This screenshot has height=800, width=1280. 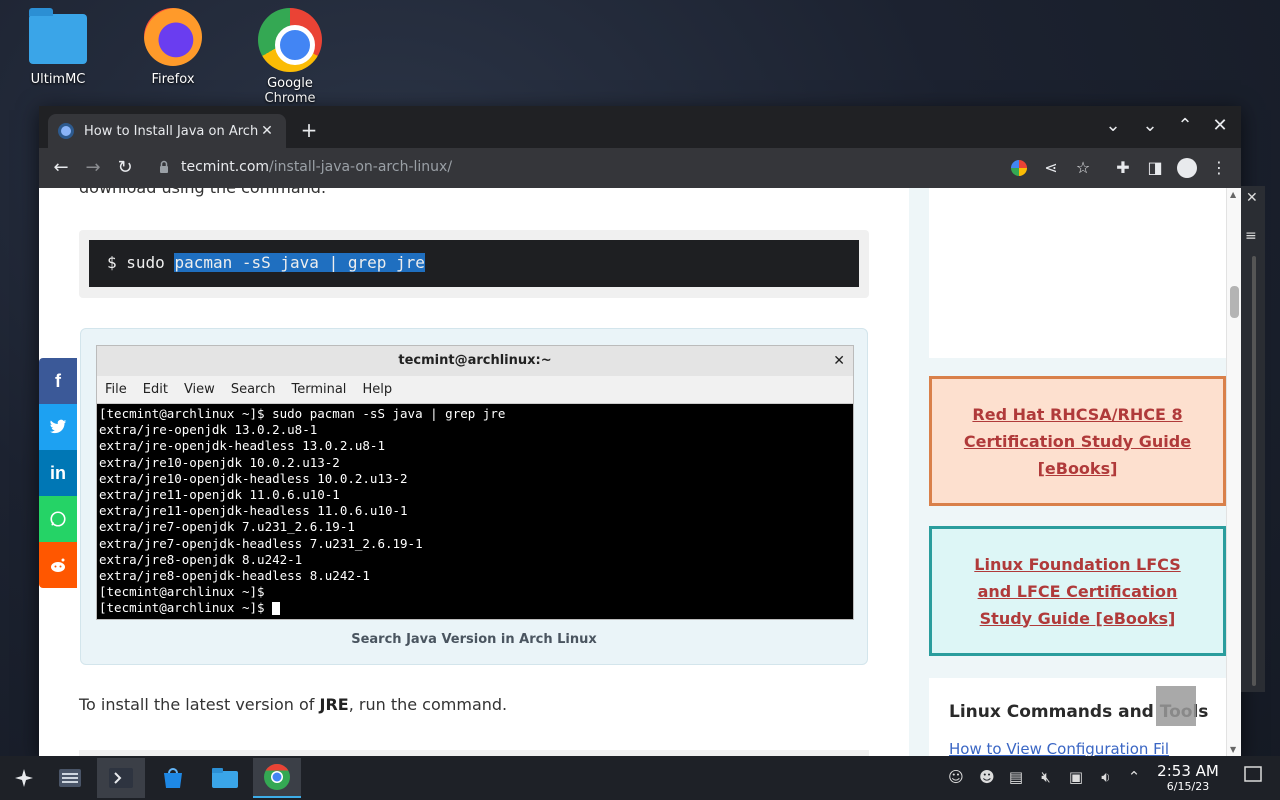 I want to click on taskbar: ☺ ☻ ▤ 🔇︎ ▣ 🔉︎ ⌃ 2:53 AM 6/15/23, so click(x=640, y=778).